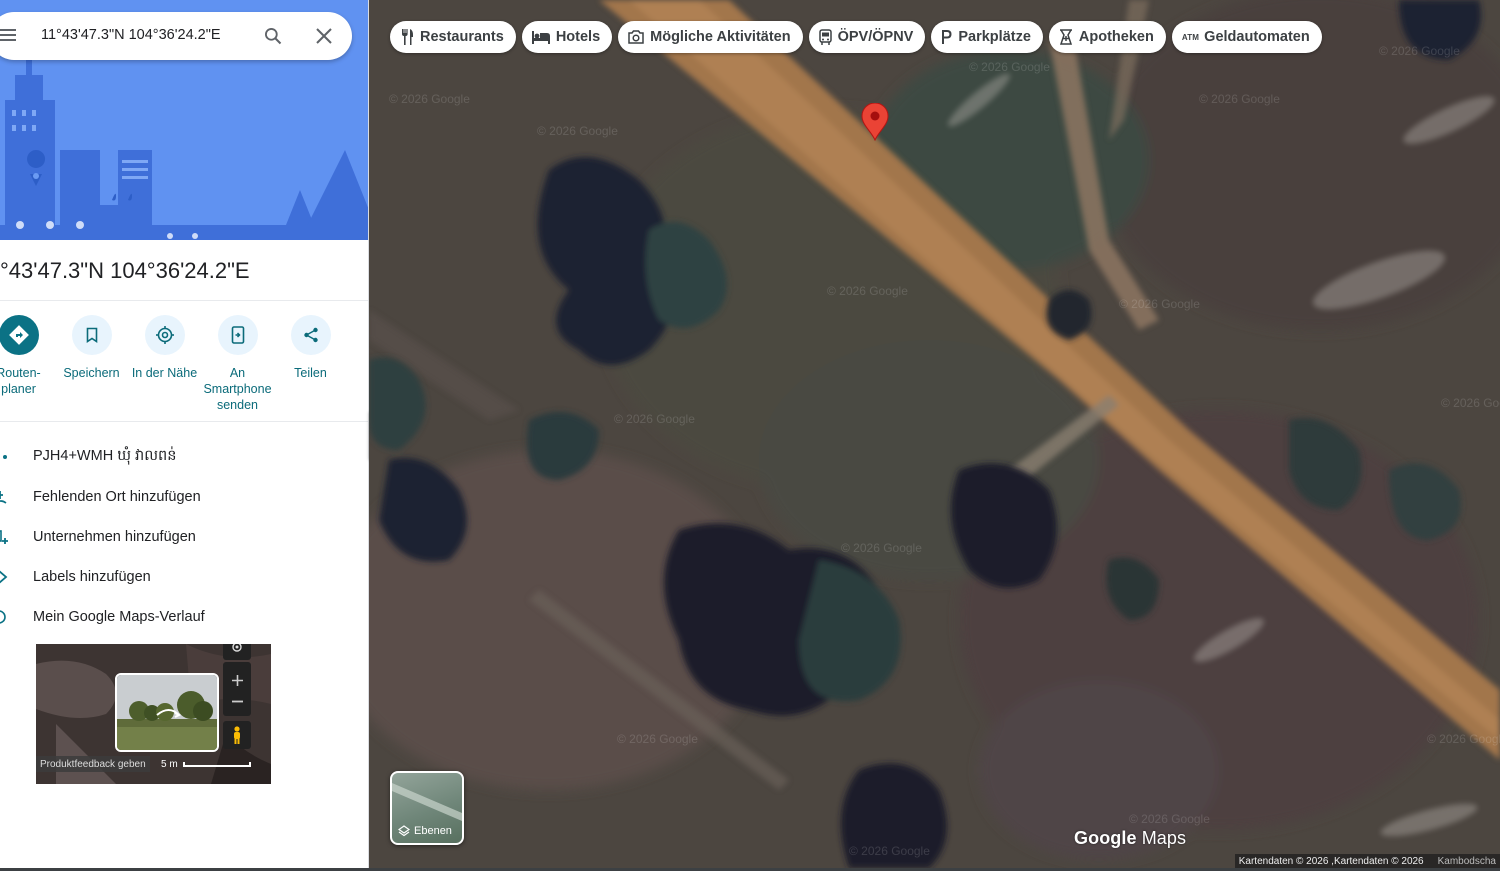 The height and width of the screenshot is (871, 1500). What do you see at coordinates (184, 457) in the screenshot?
I see `plus-code-row: PJH4+WMH ឃុំ វាលពន់` at bounding box center [184, 457].